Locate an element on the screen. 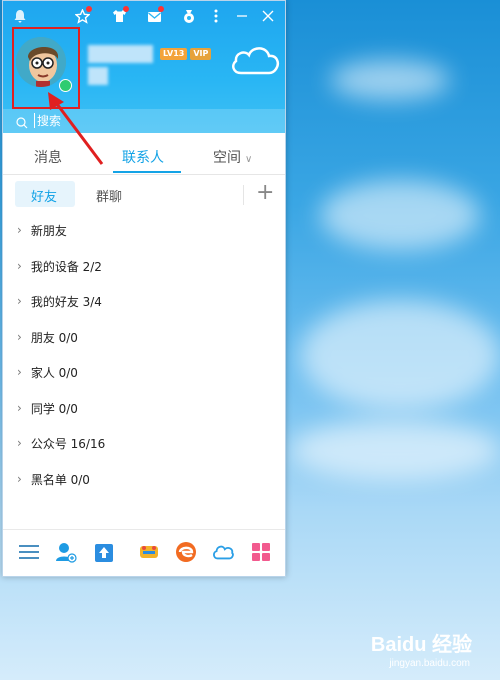 The width and height of the screenshot is (500, 680). active-tab-indicator is located at coordinates (147, 172).